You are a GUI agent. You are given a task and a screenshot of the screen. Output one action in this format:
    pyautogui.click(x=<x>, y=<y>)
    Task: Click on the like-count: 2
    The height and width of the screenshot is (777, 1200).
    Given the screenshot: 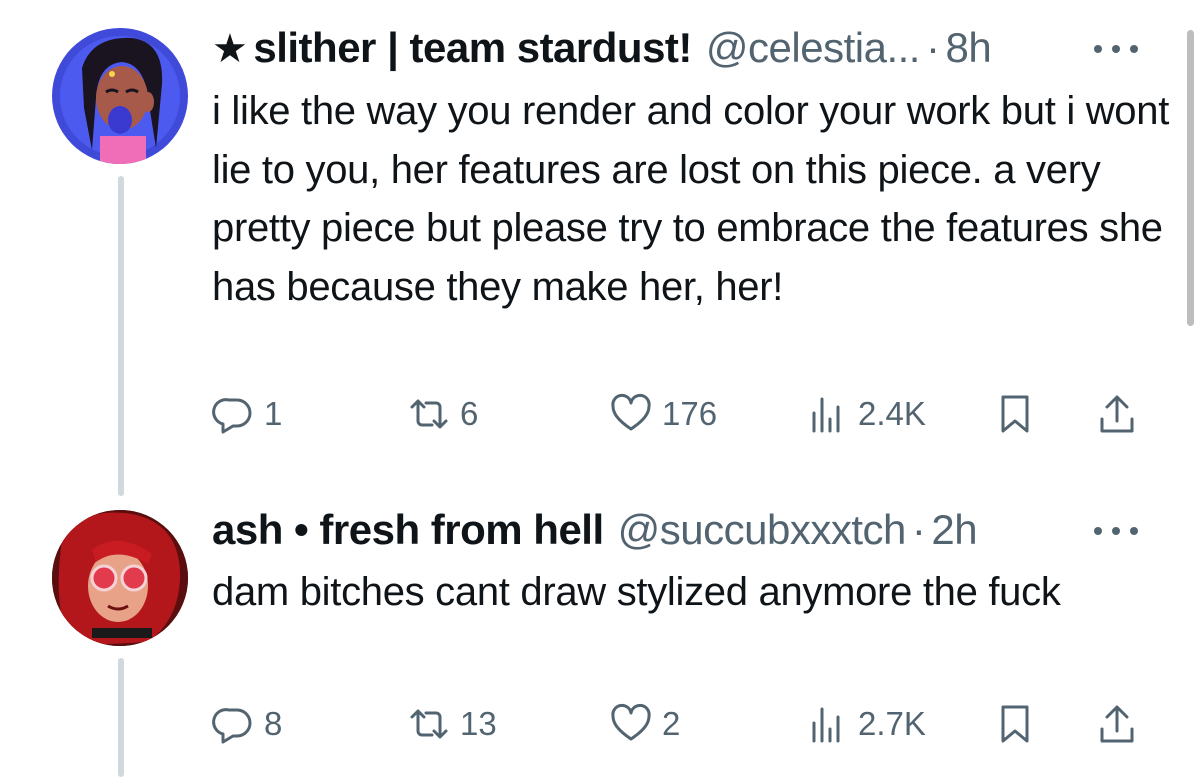 What is the action you would take?
    pyautogui.click(x=671, y=723)
    